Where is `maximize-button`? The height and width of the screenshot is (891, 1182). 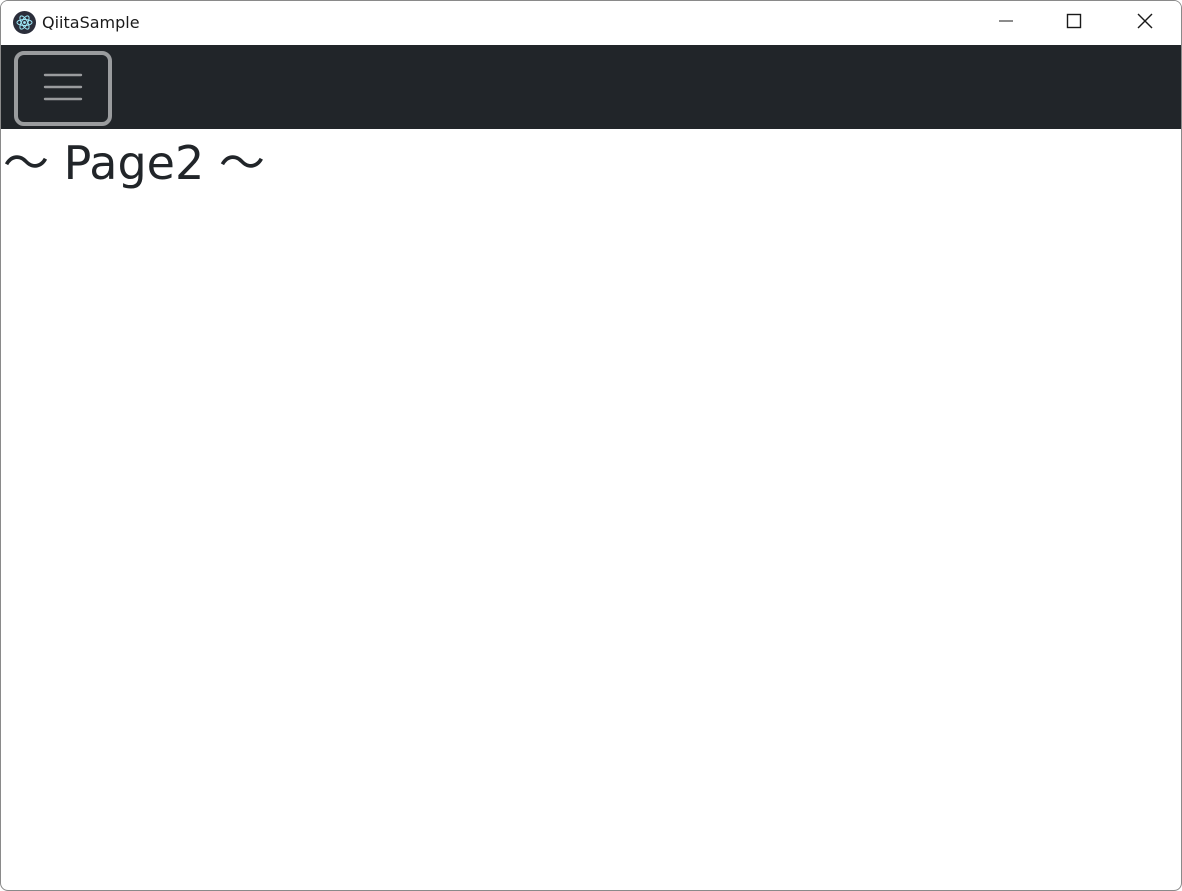
maximize-button is located at coordinates (1074, 23).